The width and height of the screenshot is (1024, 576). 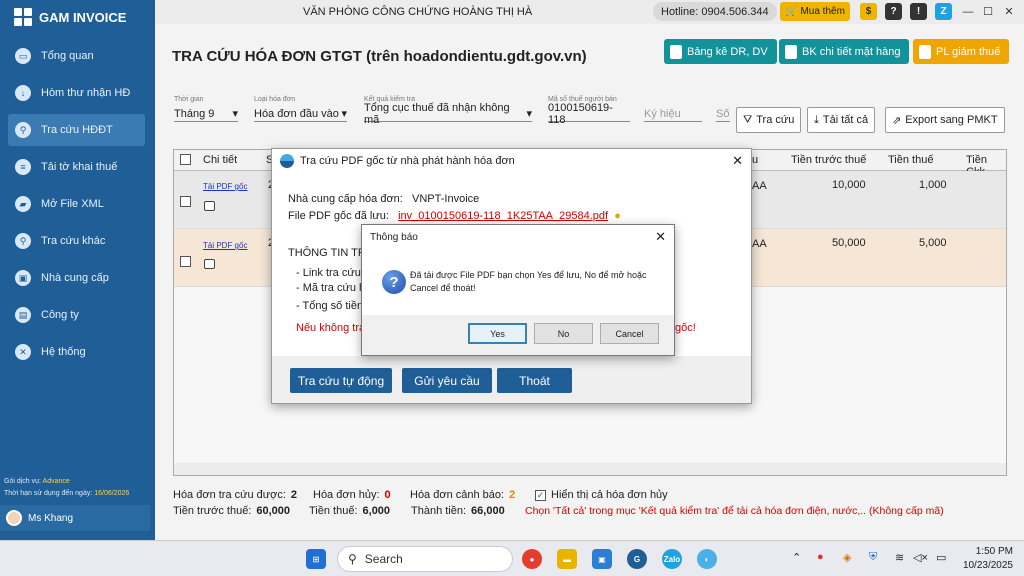 What do you see at coordinates (849, 185) in the screenshot?
I see `cell-pretax: 10,000` at bounding box center [849, 185].